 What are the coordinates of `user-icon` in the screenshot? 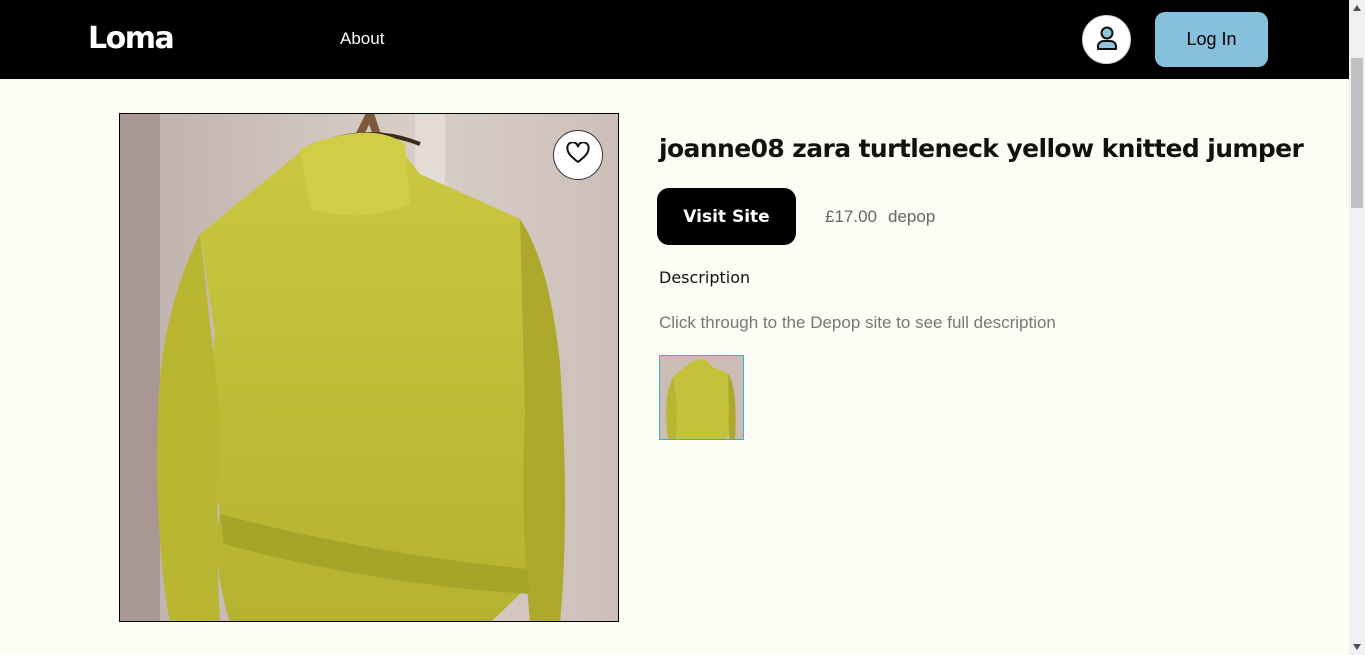 It's located at (1107, 40).